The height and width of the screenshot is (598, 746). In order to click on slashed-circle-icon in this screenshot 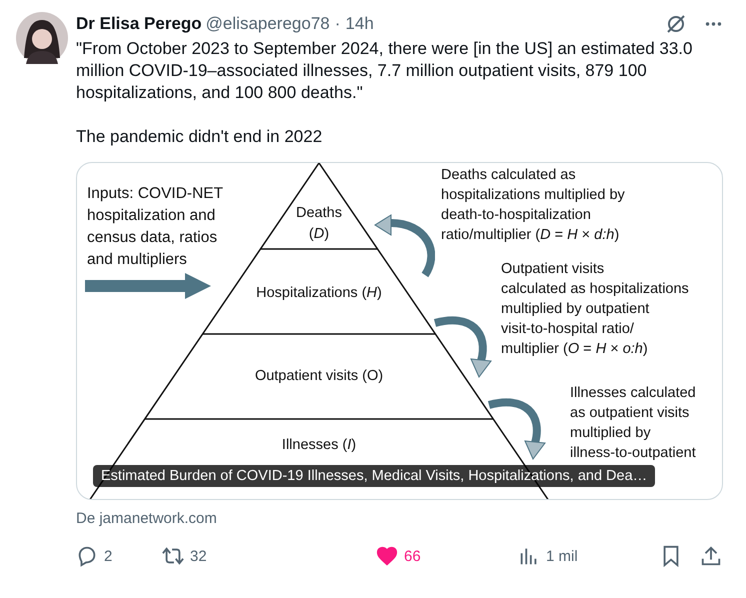, I will do `click(676, 24)`.